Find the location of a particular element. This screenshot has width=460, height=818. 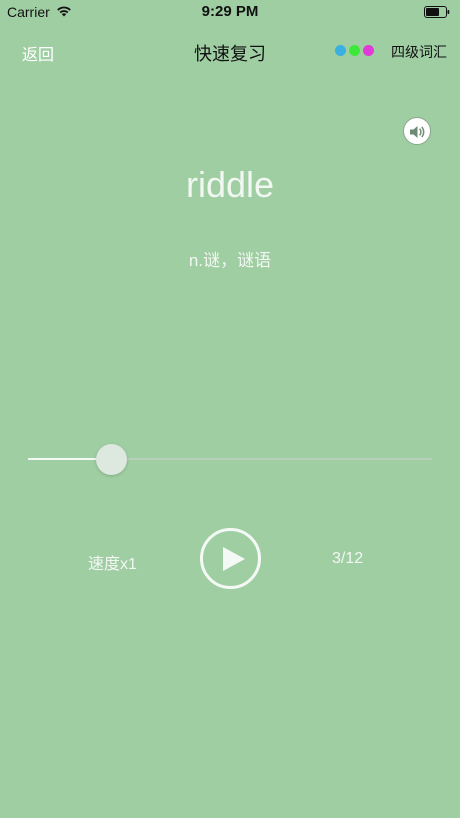

play-button is located at coordinates (230, 558).